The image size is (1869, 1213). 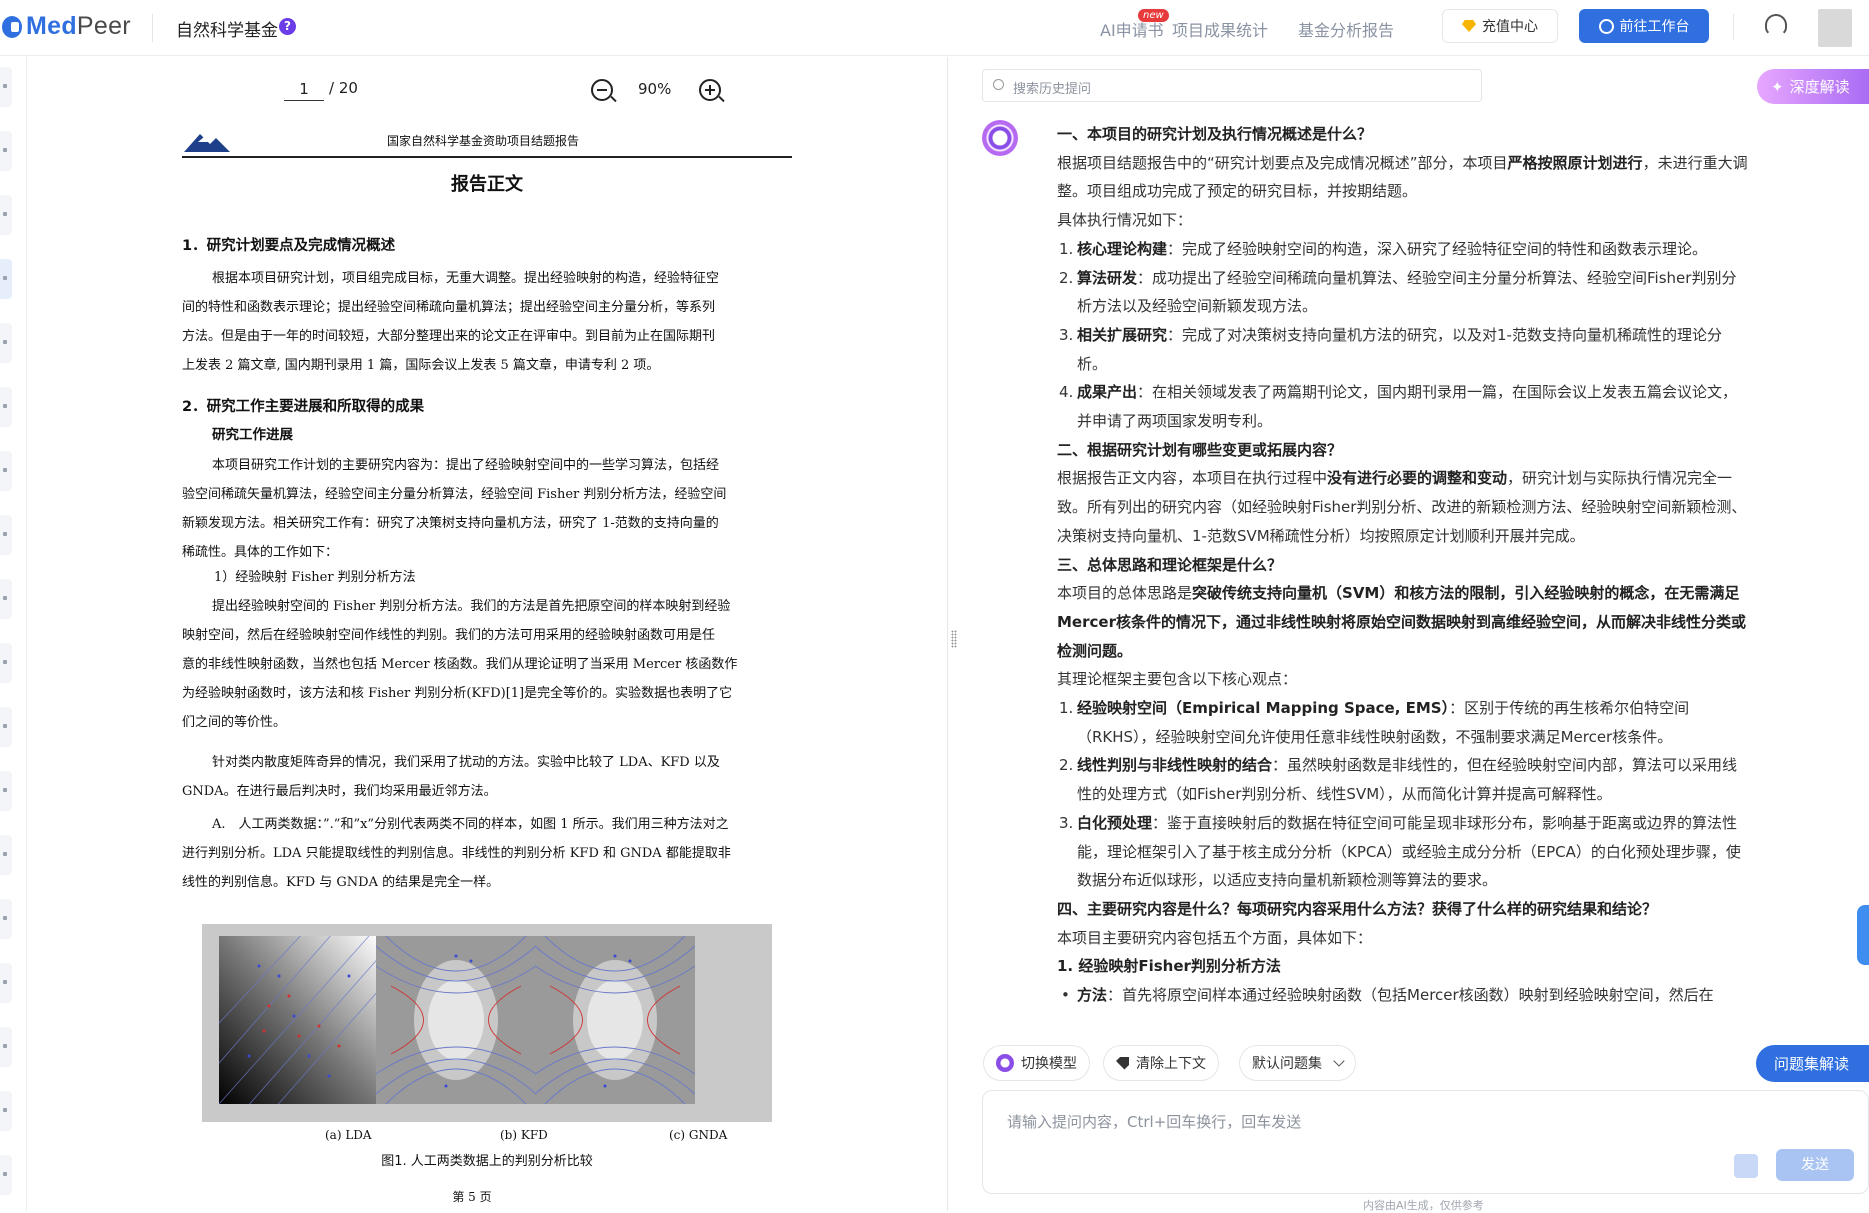 I want to click on nav-project-stats: 项目成果统计, so click(x=1220, y=29).